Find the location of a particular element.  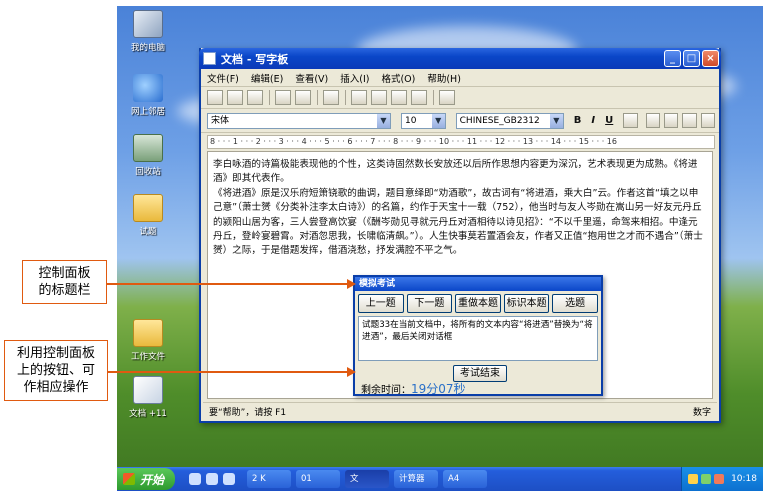

callout-line: 作相应操作 is located at coordinates (56, 387).